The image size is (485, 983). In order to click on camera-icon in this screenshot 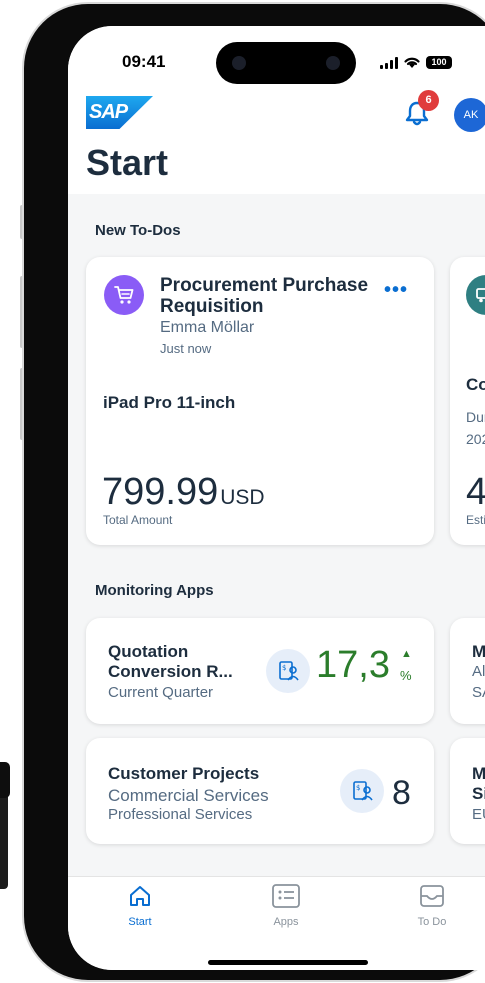, I will do `click(239, 63)`.